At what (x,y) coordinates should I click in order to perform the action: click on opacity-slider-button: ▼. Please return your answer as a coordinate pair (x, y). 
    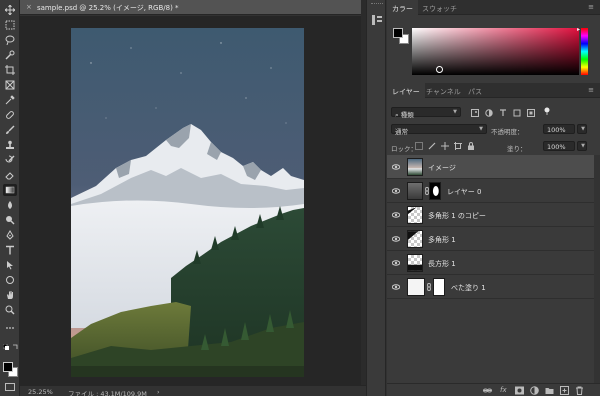
    Looking at the image, I should click on (582, 129).